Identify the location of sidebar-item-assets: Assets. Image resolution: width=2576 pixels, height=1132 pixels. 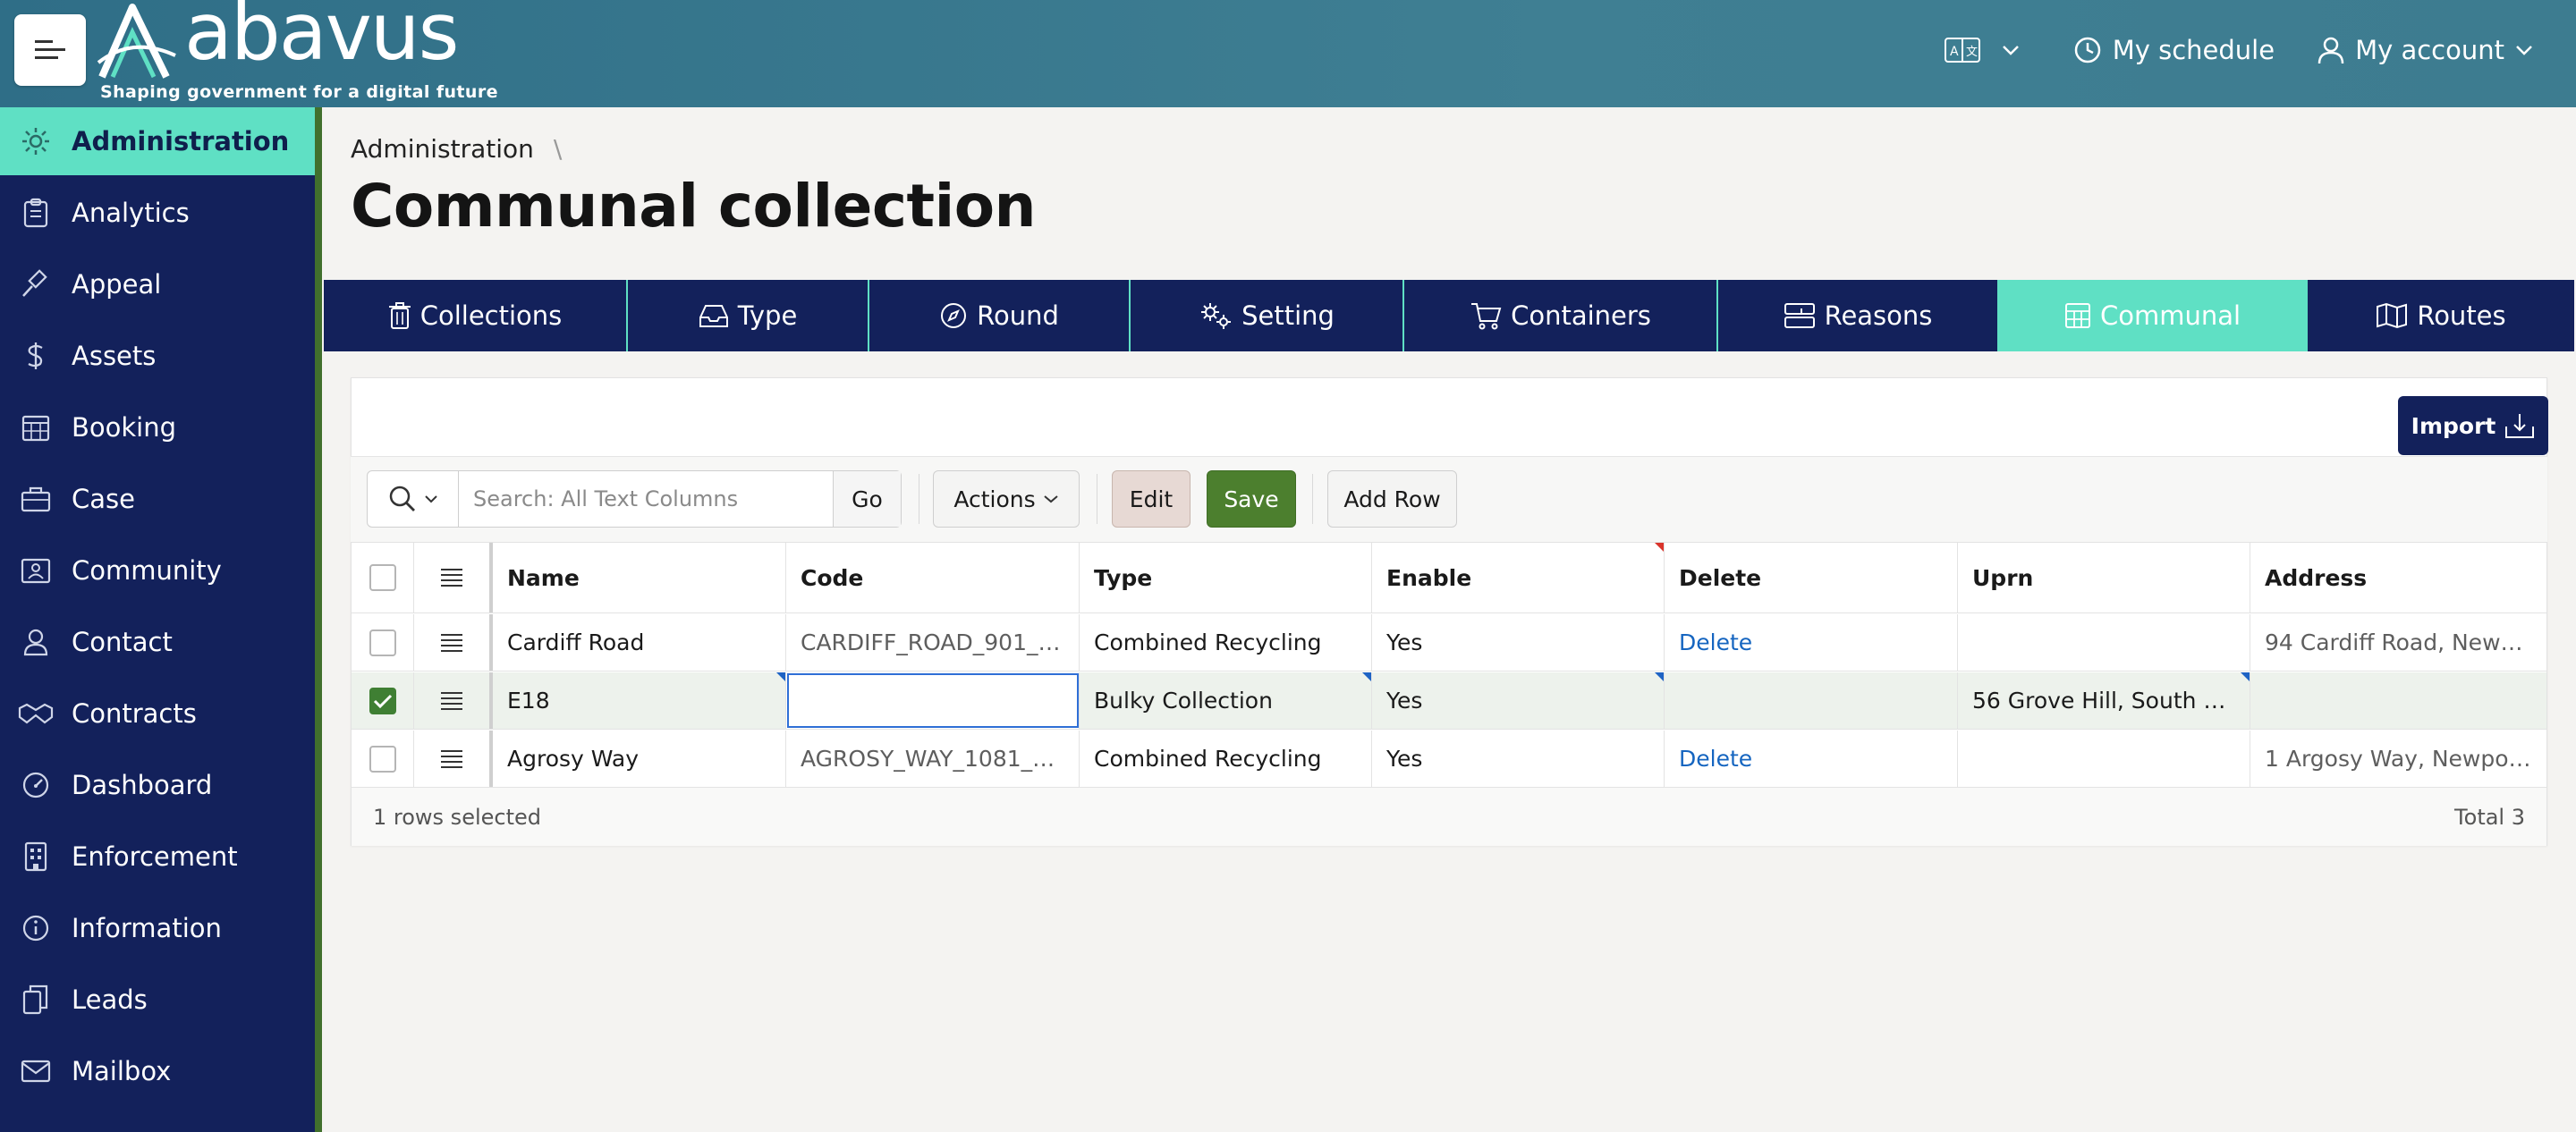
(157, 356).